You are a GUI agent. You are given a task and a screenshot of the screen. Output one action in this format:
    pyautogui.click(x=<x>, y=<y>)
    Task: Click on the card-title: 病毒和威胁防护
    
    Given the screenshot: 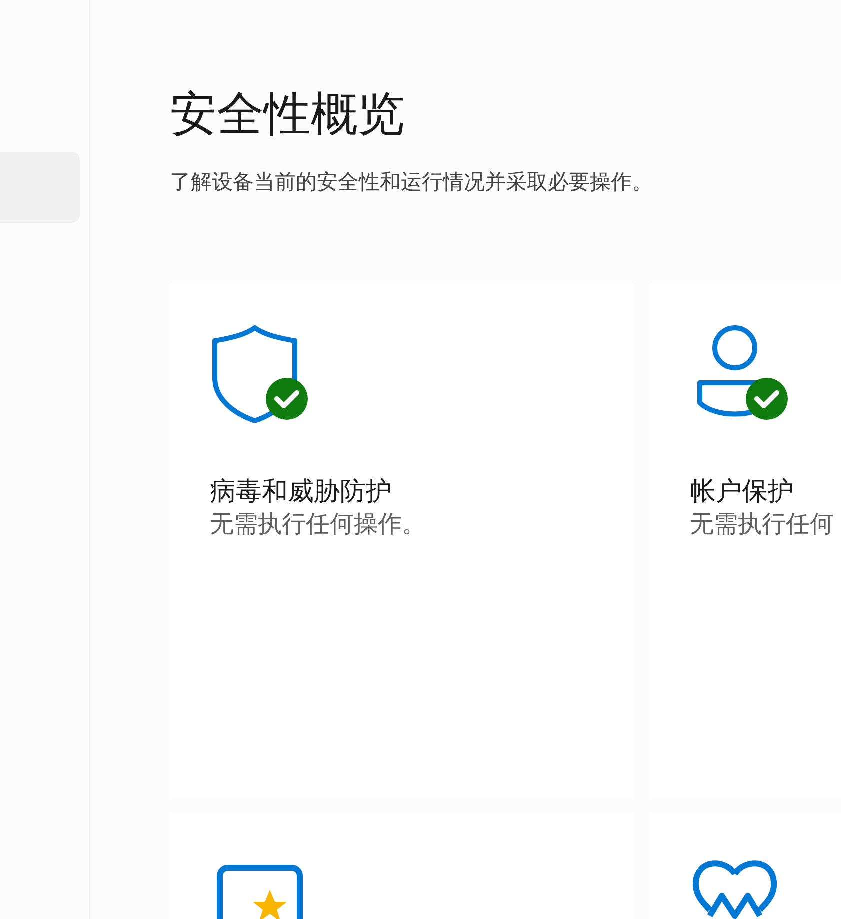 What is the action you would take?
    pyautogui.click(x=301, y=491)
    